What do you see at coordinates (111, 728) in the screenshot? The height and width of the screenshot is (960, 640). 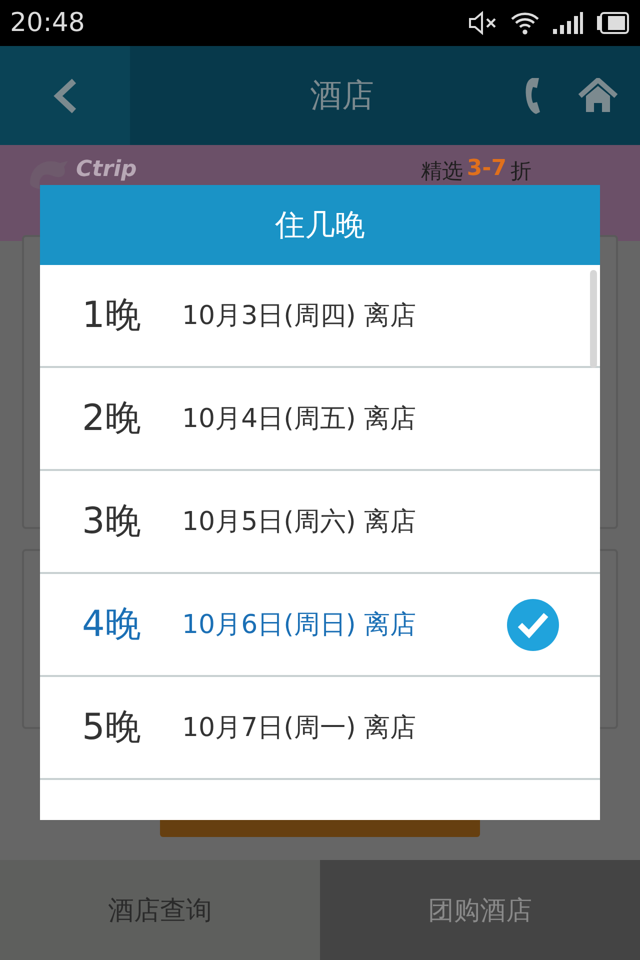 I see `nights-label: 5晚` at bounding box center [111, 728].